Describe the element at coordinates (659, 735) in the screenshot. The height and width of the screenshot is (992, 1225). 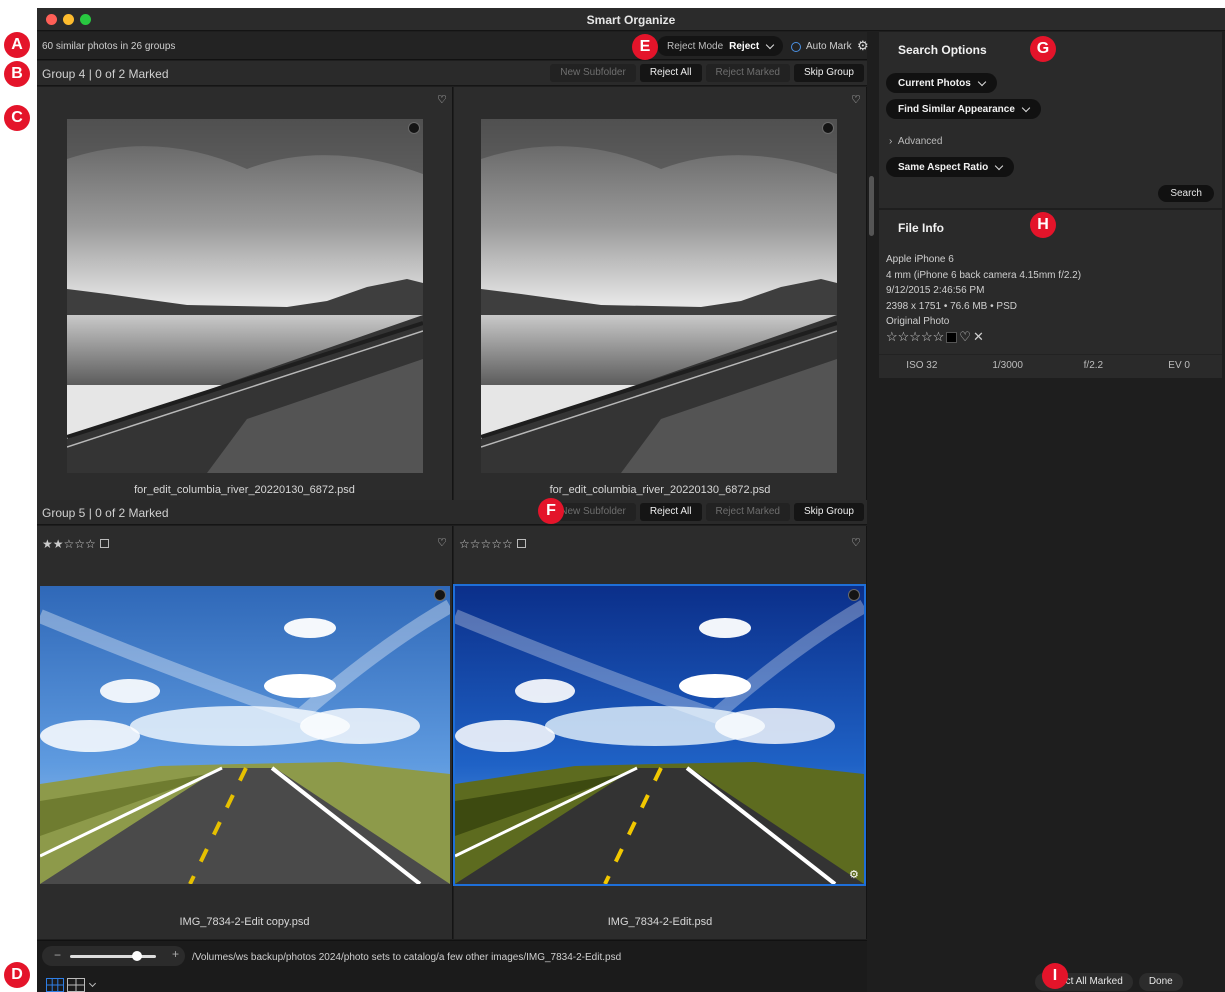
I see `photo-thumbnail-selected: ⚙` at that location.